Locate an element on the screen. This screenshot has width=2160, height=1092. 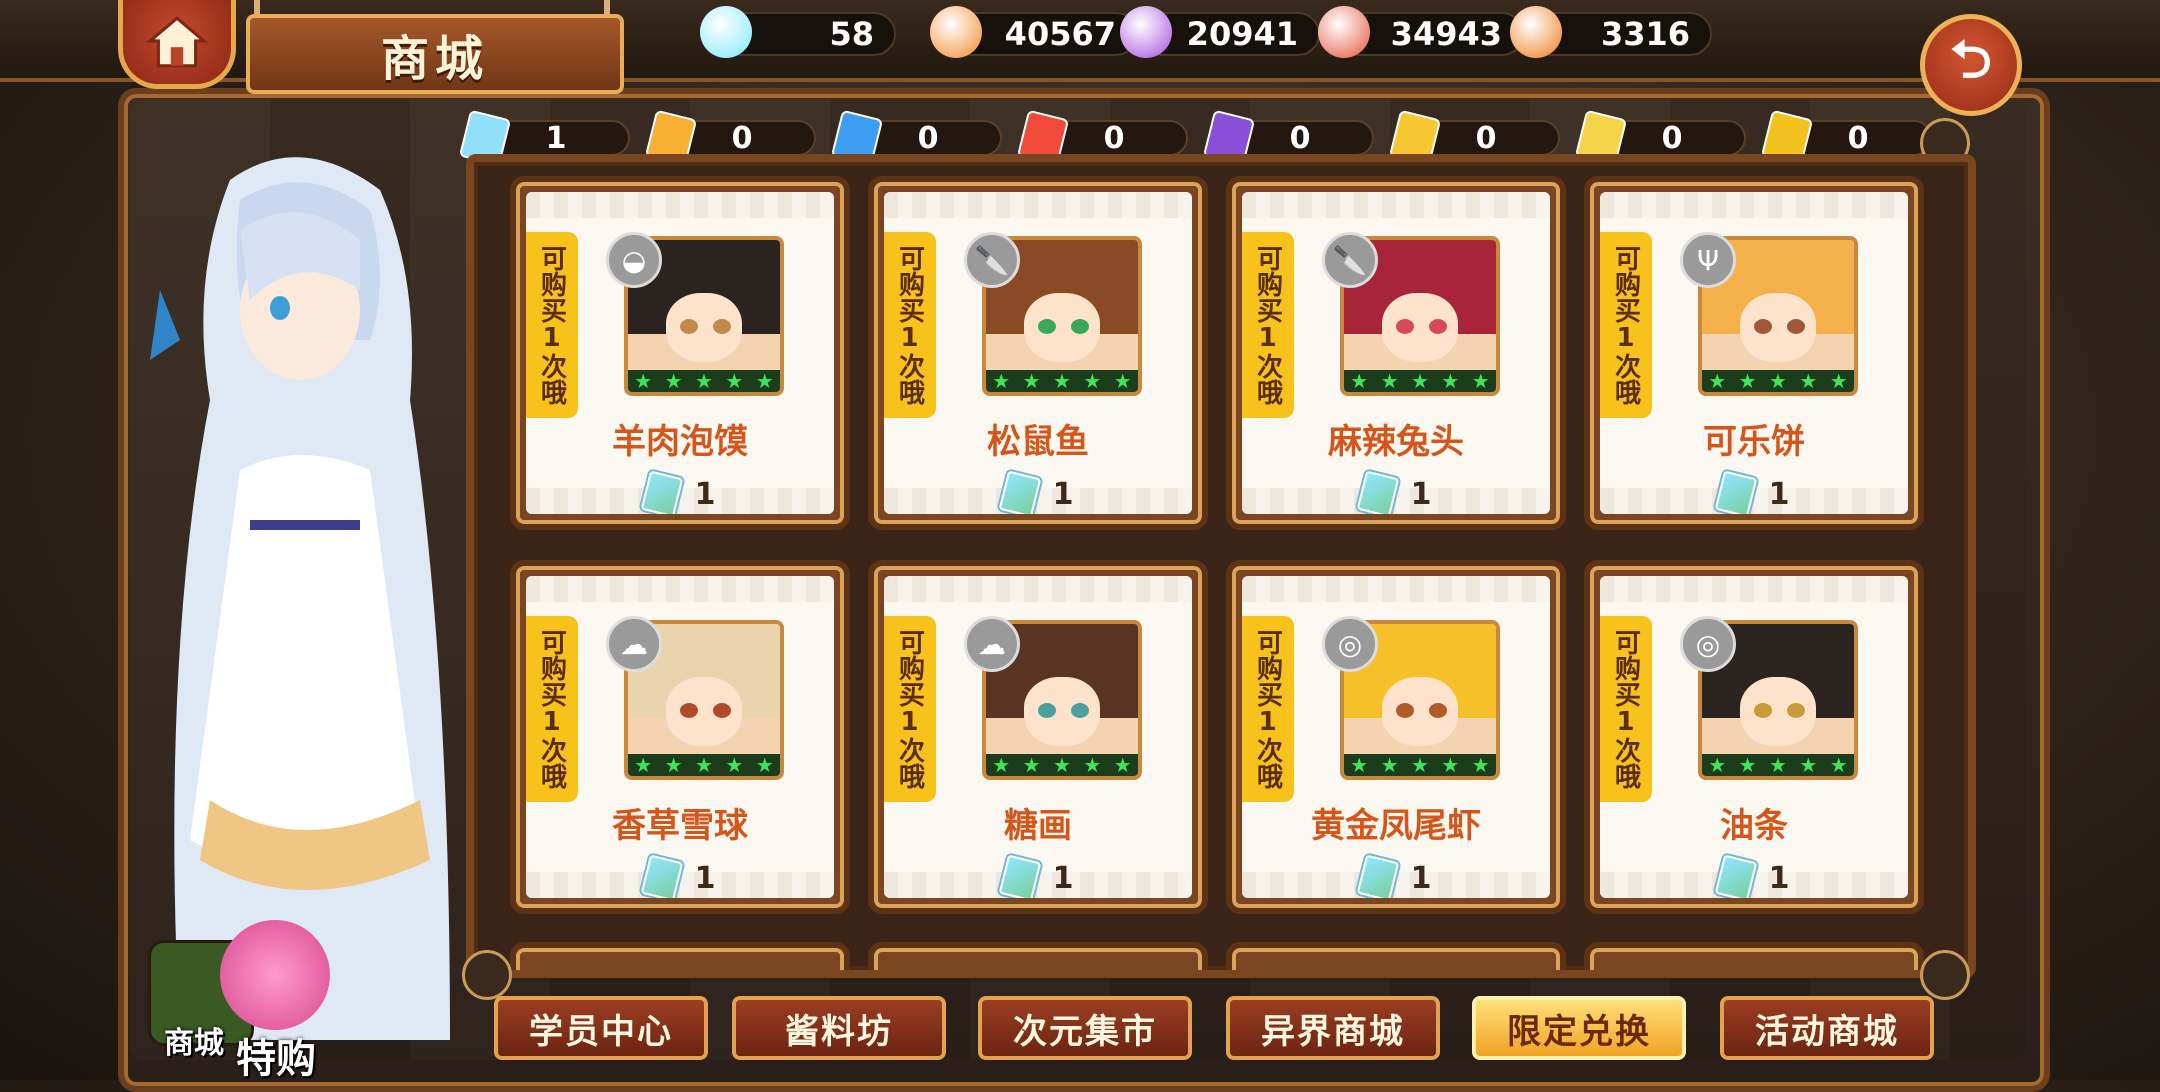
shop-side-label: 商城 is located at coordinates (194, 1043).